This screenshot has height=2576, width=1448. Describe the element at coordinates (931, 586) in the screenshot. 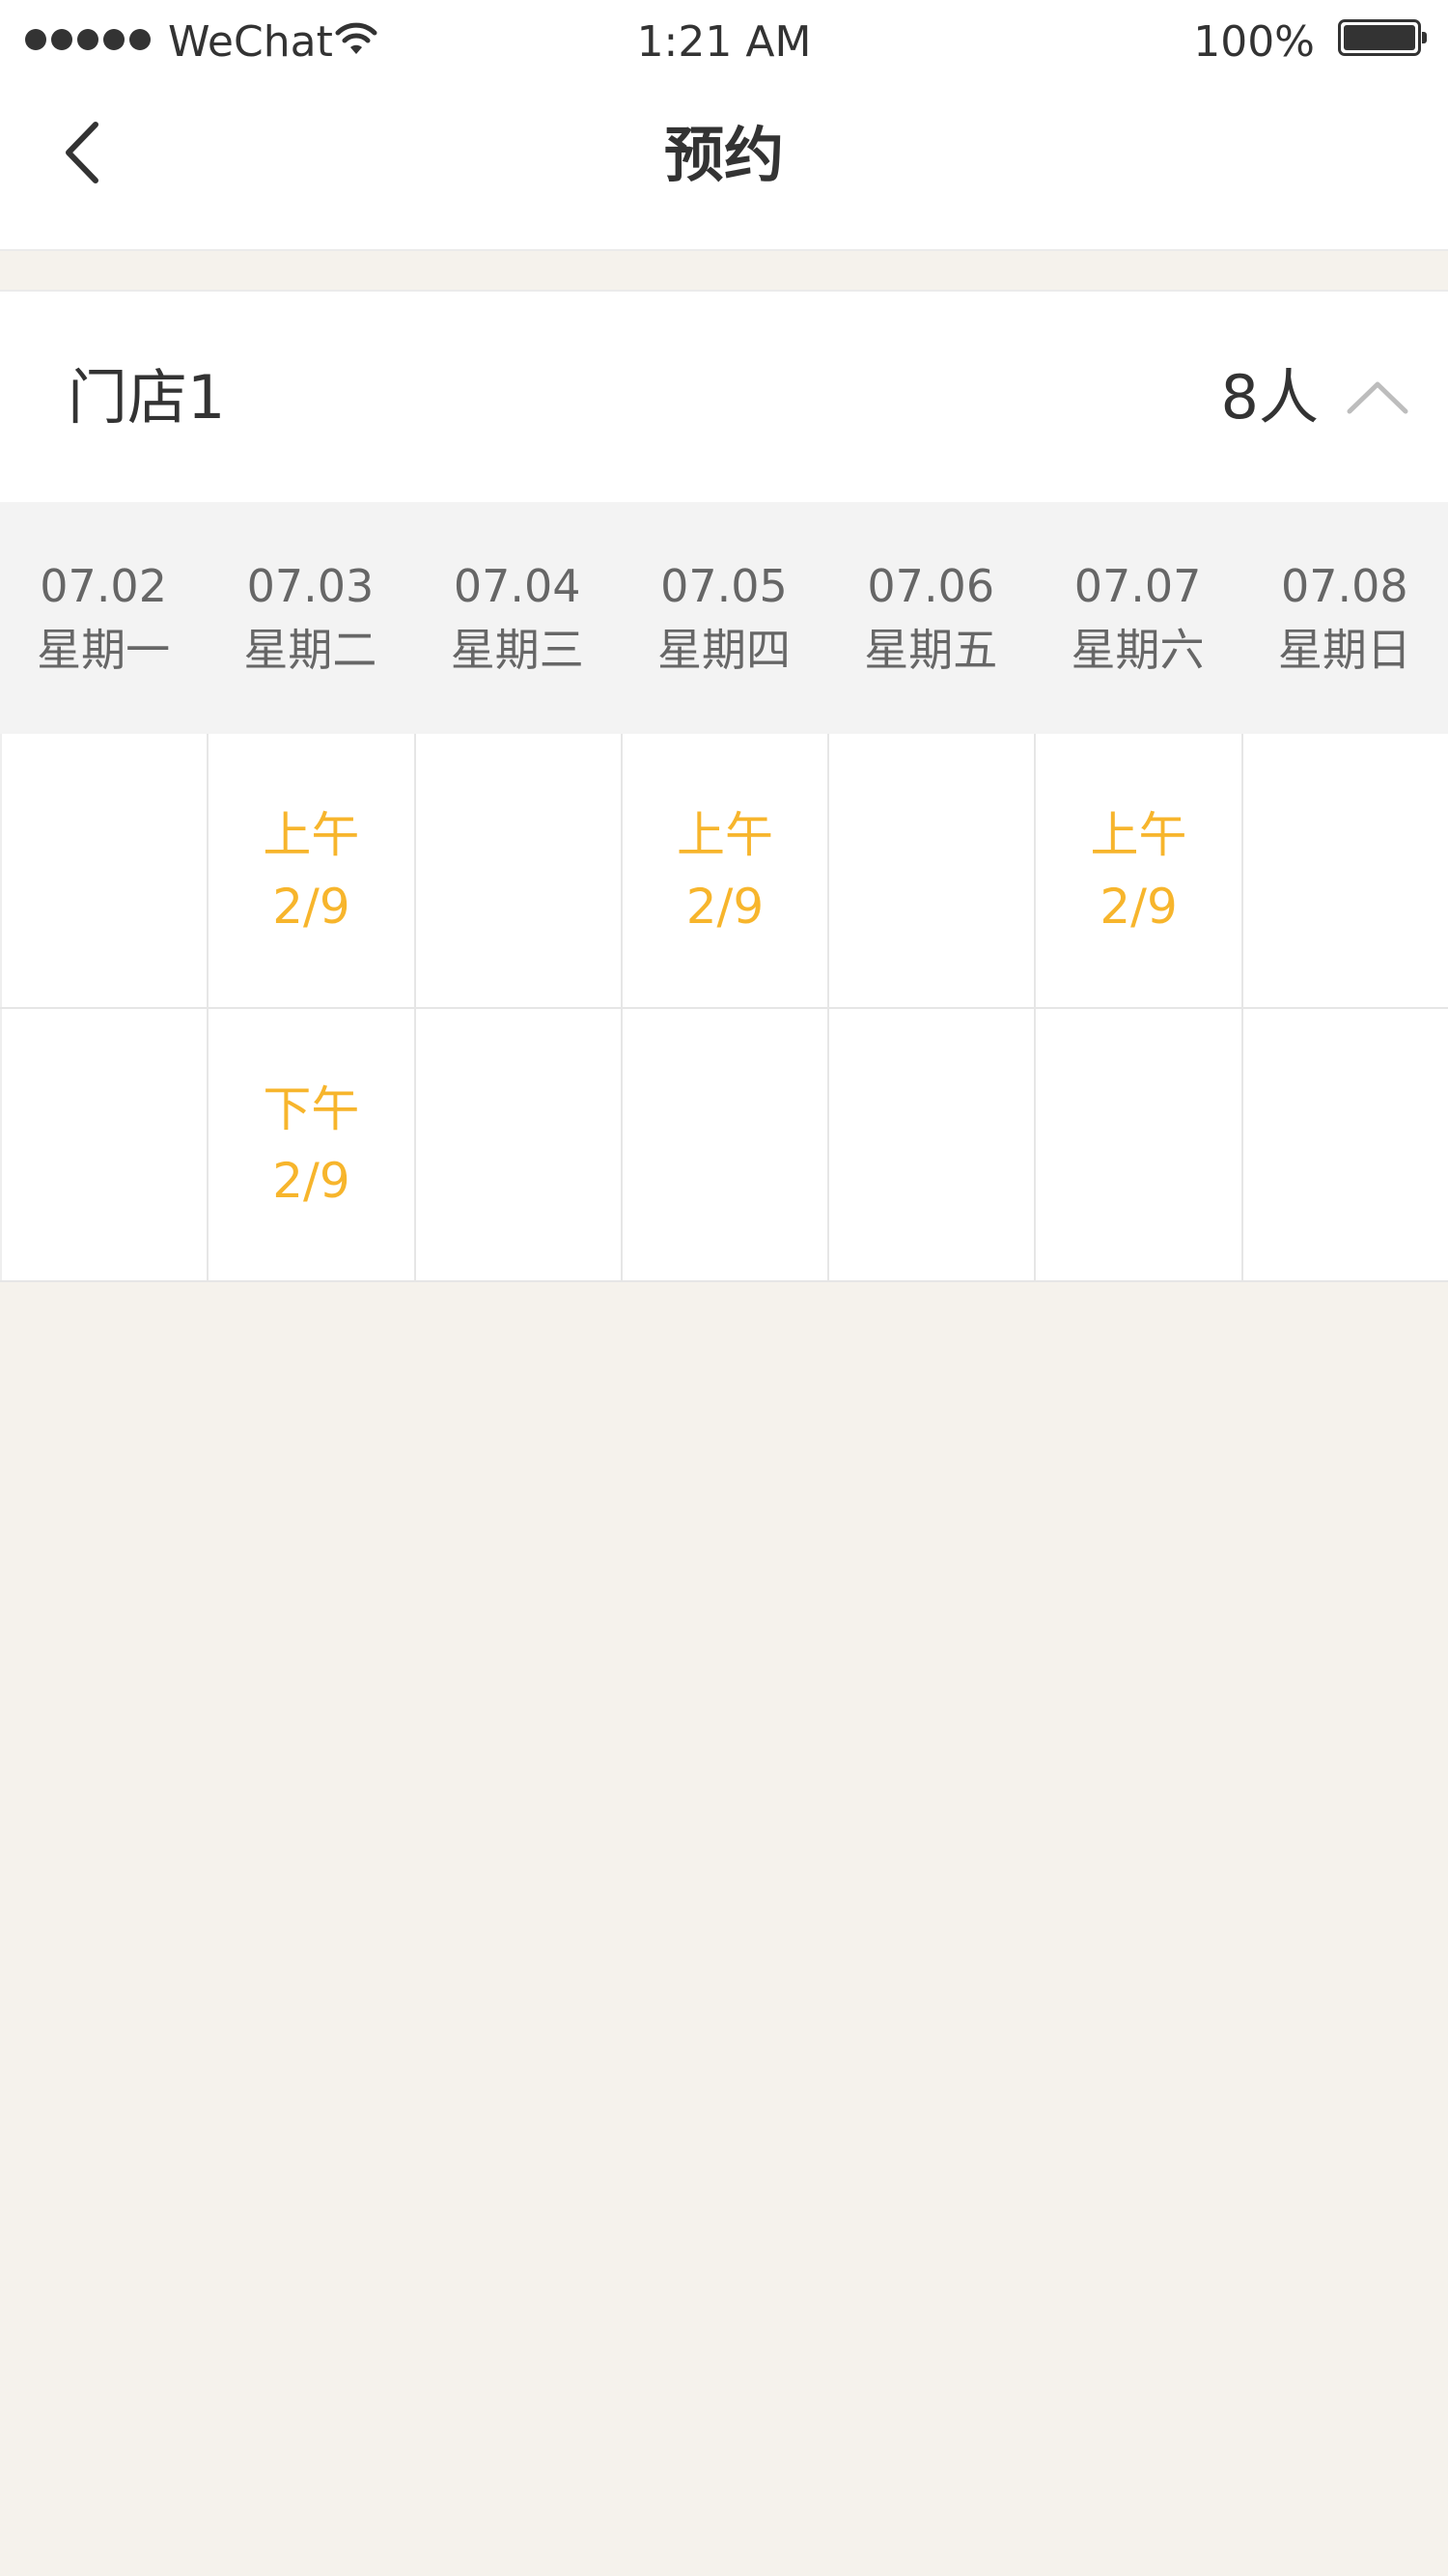

I see `day-date: 07.06` at that location.